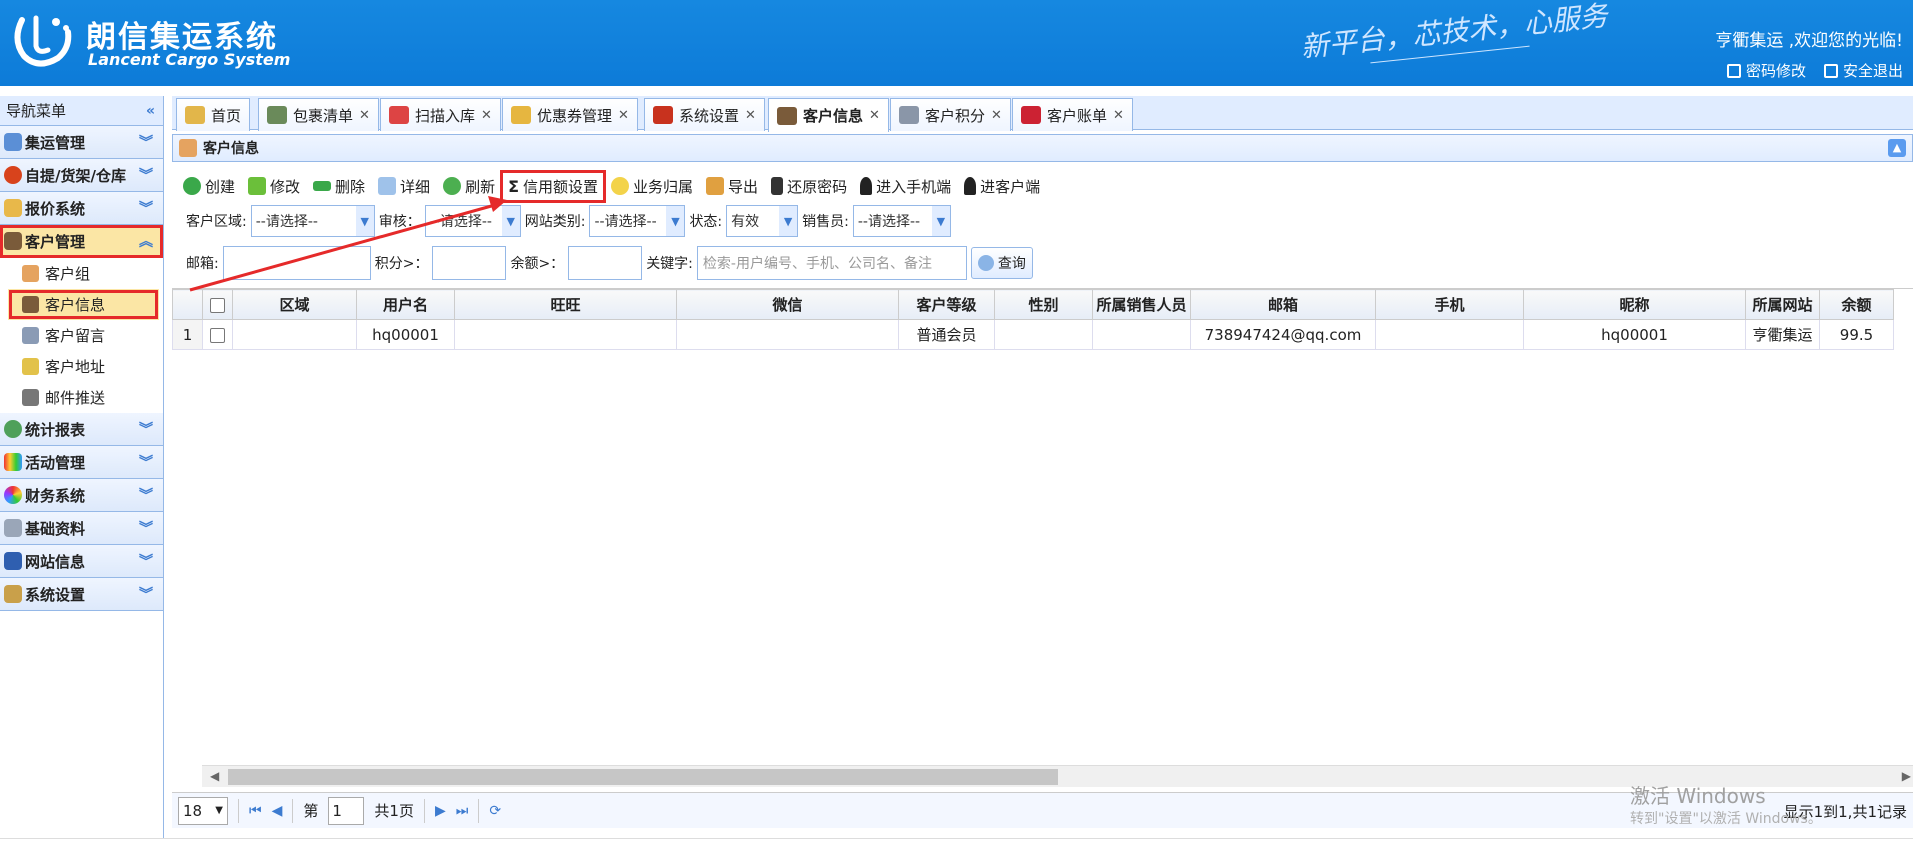 This screenshot has height=853, width=1913. Describe the element at coordinates (294, 304) in the screenshot. I see `column-header: 区域` at that location.